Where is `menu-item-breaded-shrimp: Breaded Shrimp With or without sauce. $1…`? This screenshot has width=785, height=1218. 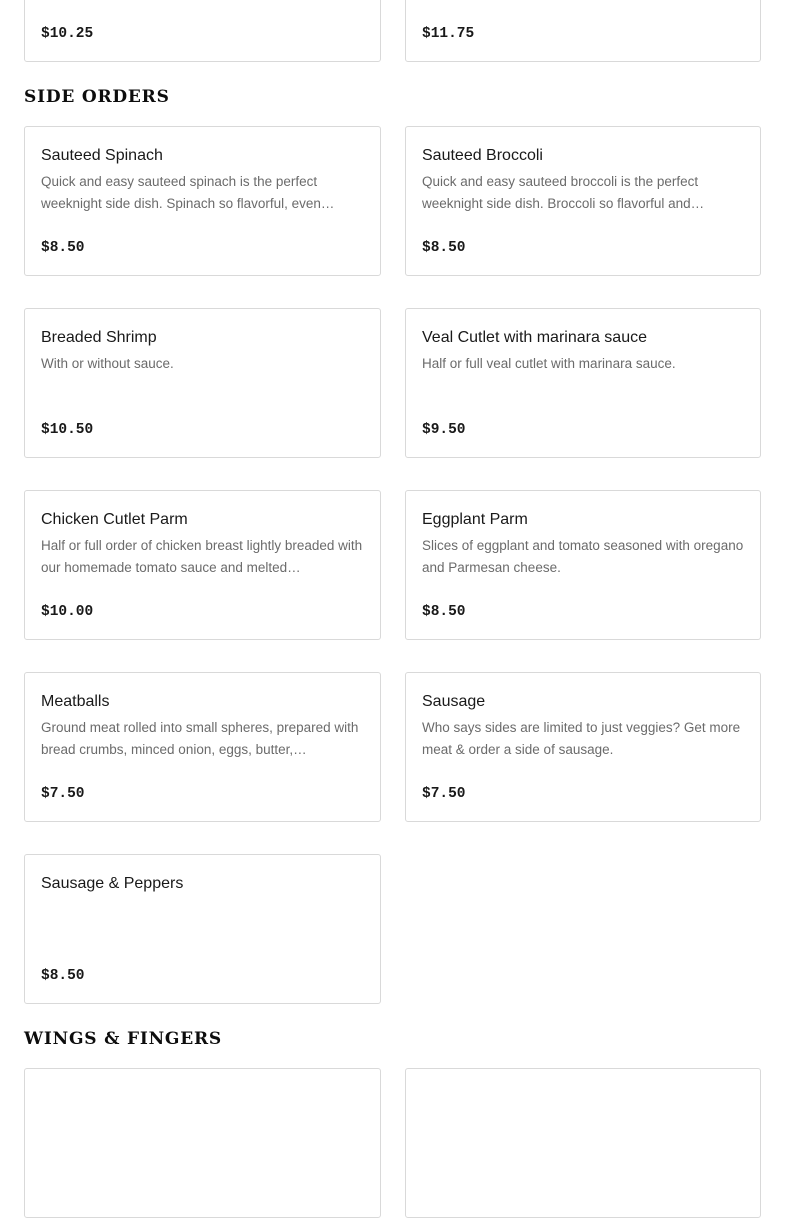
menu-item-breaded-shrimp: Breaded Shrimp With or without sauce. $1… is located at coordinates (202, 383).